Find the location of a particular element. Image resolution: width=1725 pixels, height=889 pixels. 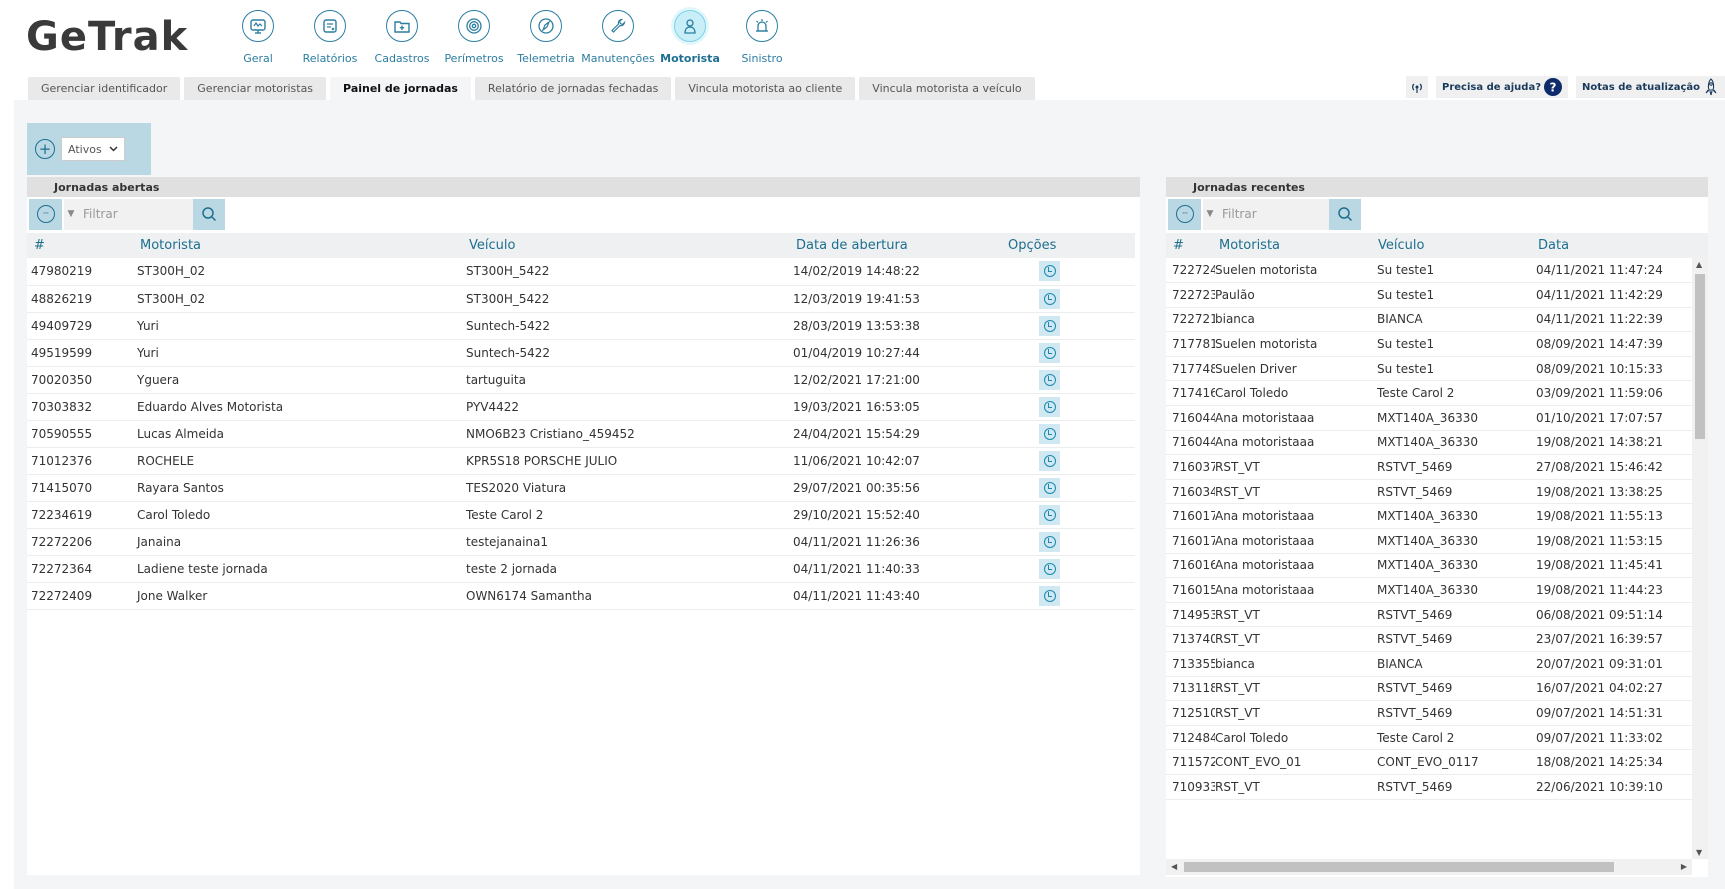

open-filter-dropdown: ▼ is located at coordinates (71, 214).